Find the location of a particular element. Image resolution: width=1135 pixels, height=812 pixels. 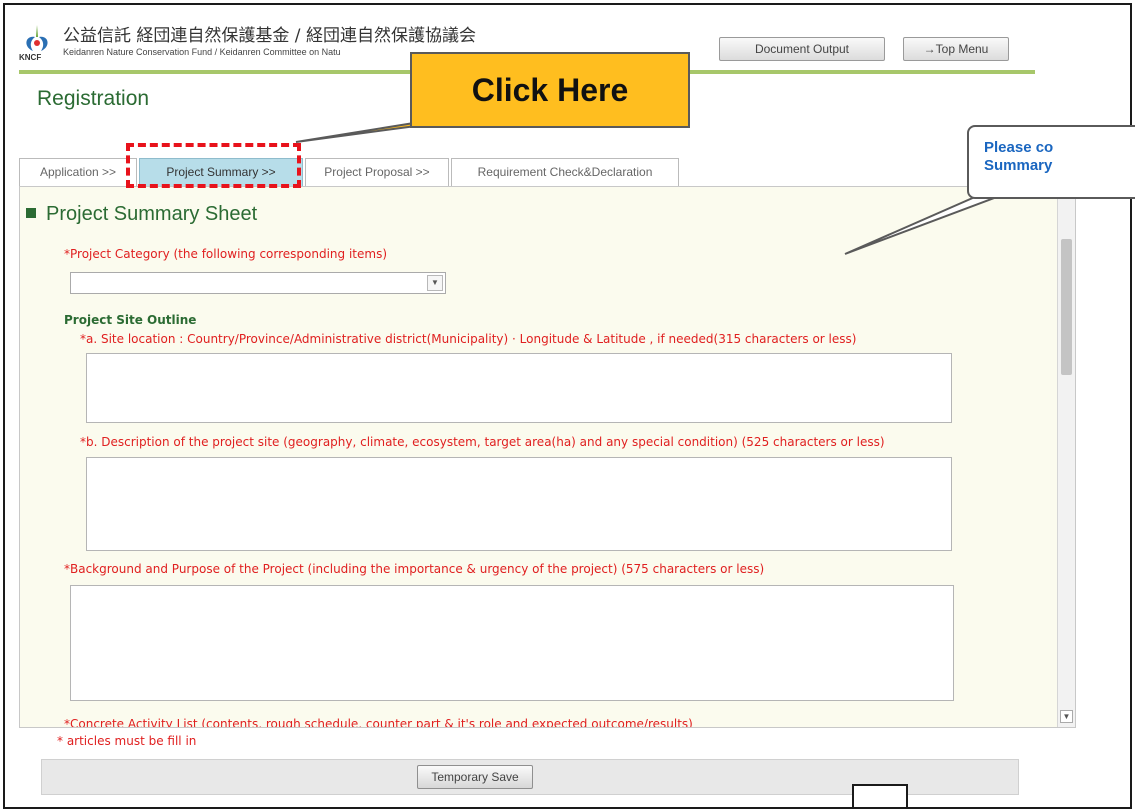

speech-callout-text: Please co Summary is located at coordinates (1018, 157).